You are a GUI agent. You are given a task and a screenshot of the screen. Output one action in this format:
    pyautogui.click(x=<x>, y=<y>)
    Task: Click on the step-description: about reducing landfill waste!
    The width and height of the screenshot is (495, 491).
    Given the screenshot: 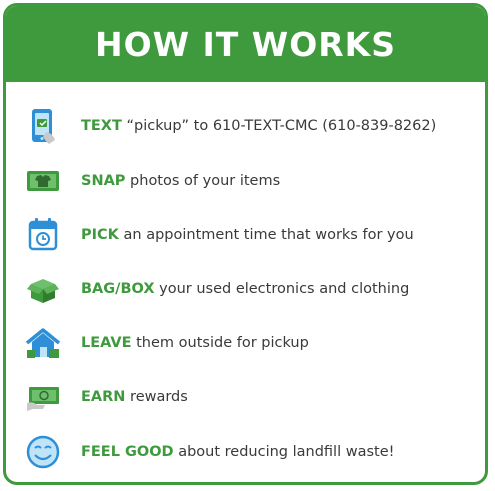 What is the action you would take?
    pyautogui.click(x=284, y=452)
    